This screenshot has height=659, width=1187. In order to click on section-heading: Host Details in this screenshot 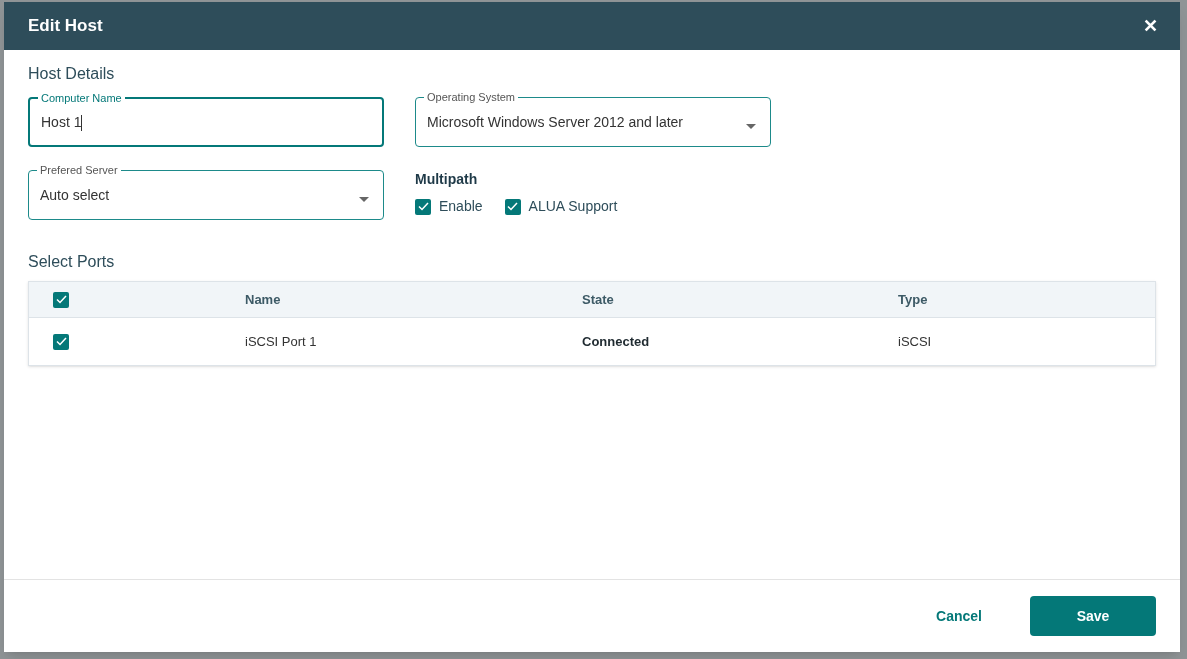, I will do `click(72, 74)`.